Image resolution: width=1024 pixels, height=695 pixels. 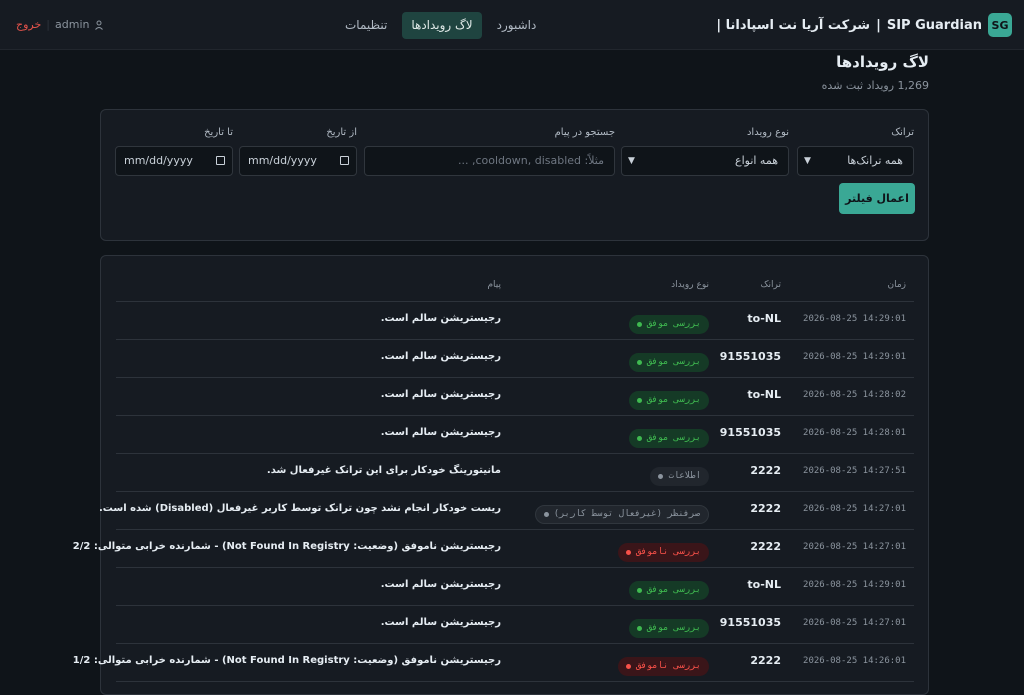 I want to click on trunk-select-value: همه ترانک‌ها, so click(x=875, y=160).